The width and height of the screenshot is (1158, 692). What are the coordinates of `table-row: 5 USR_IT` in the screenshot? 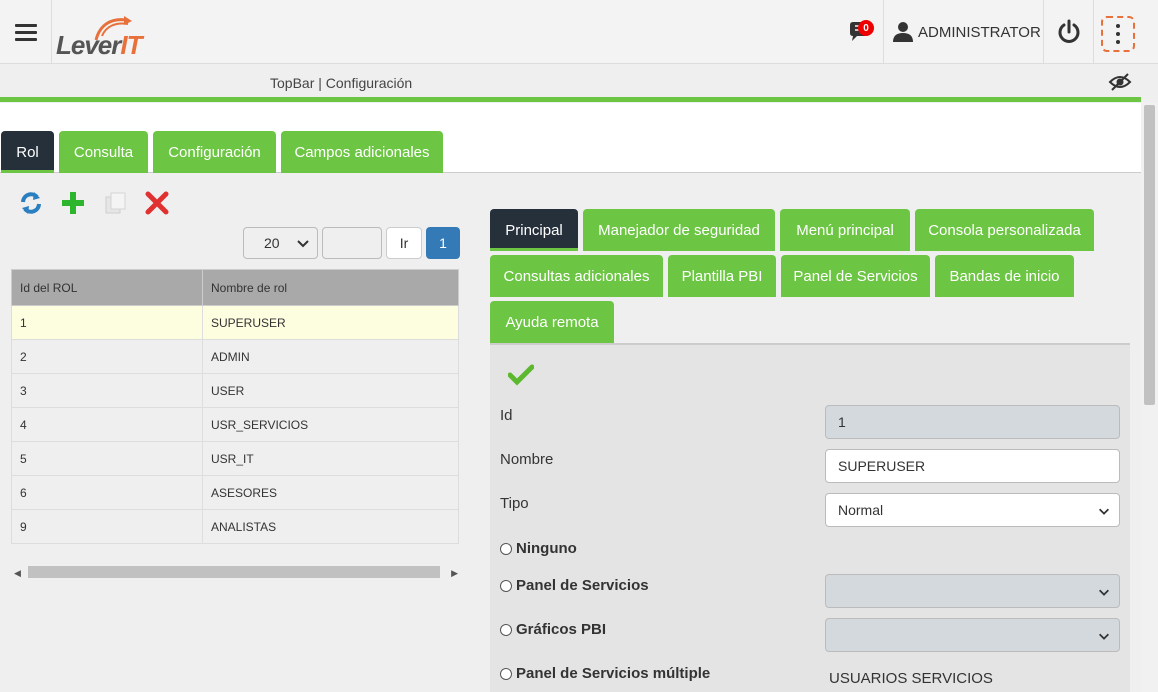 It's located at (235, 458).